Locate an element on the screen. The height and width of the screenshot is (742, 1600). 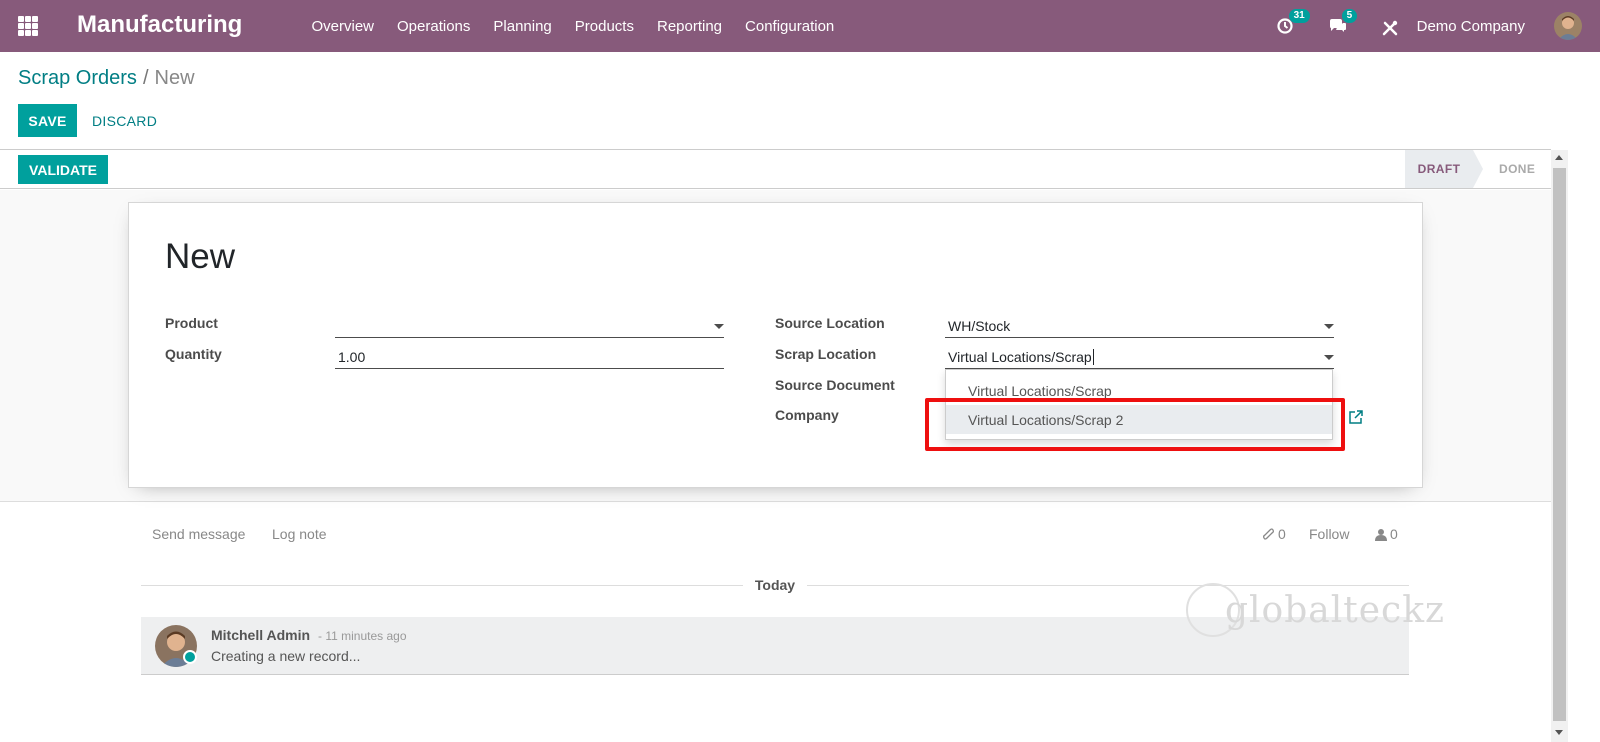
date-separator: Today is located at coordinates (775, 585).